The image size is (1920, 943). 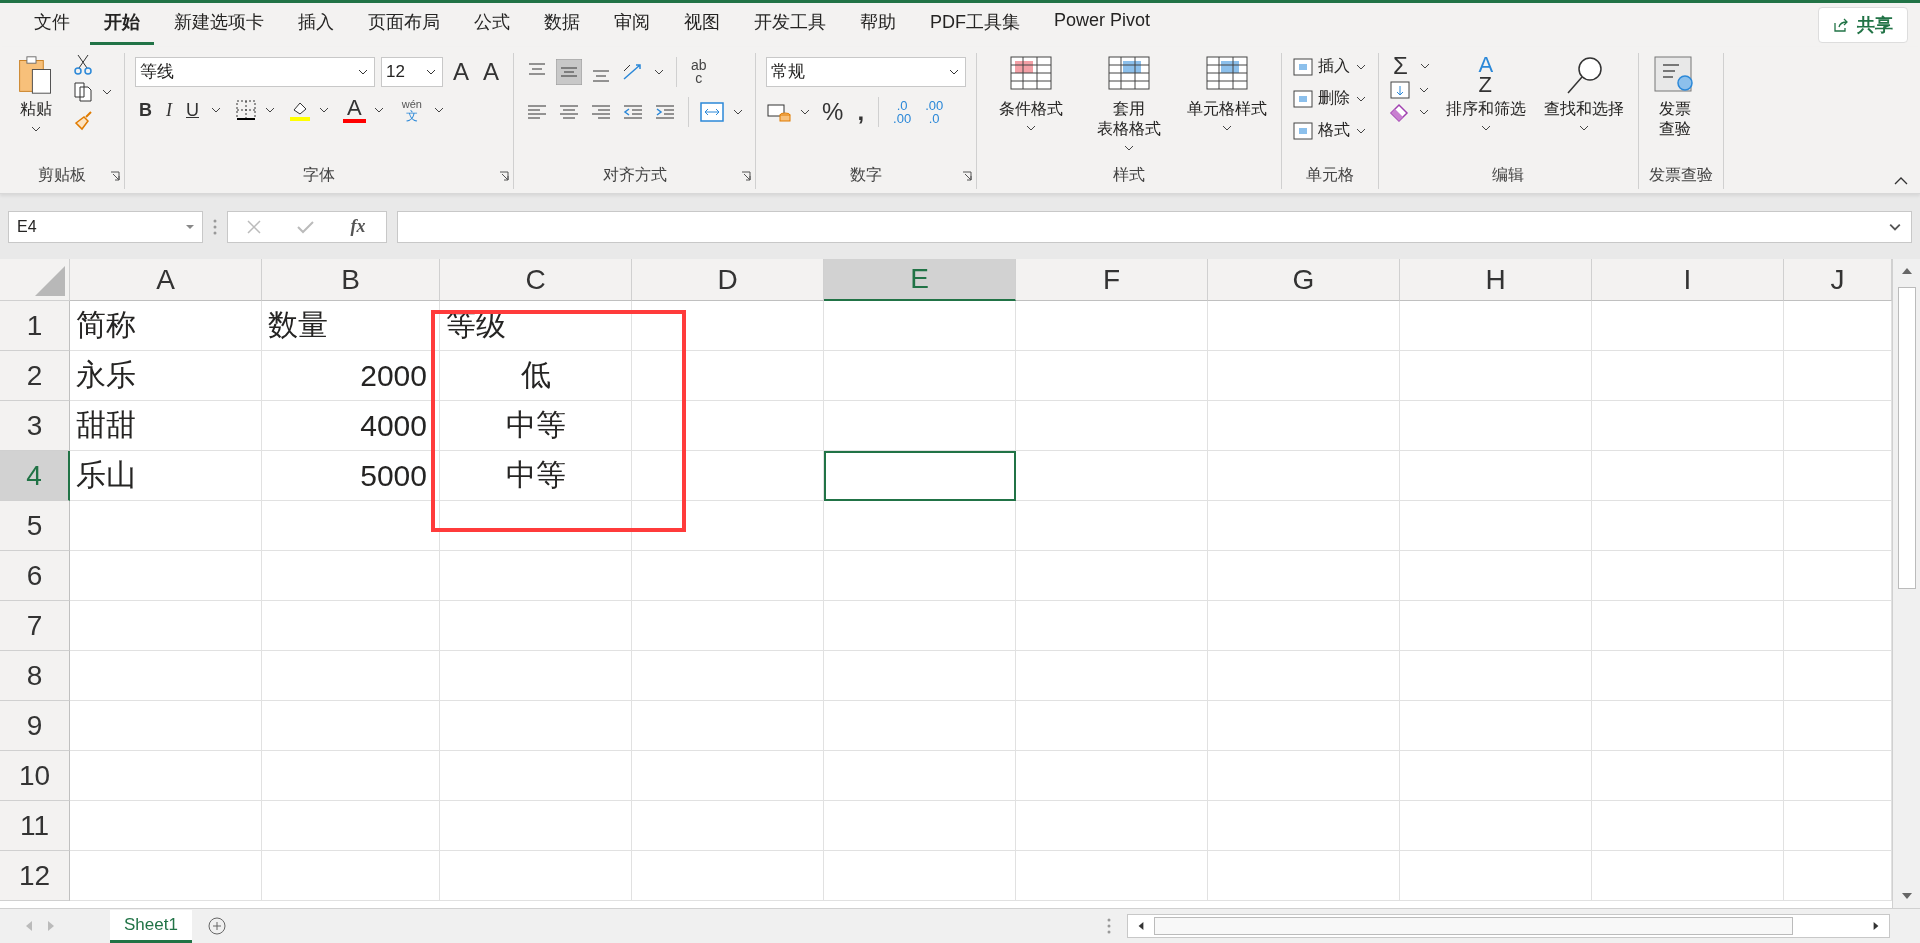 I want to click on grip-icon, so click(x=215, y=226).